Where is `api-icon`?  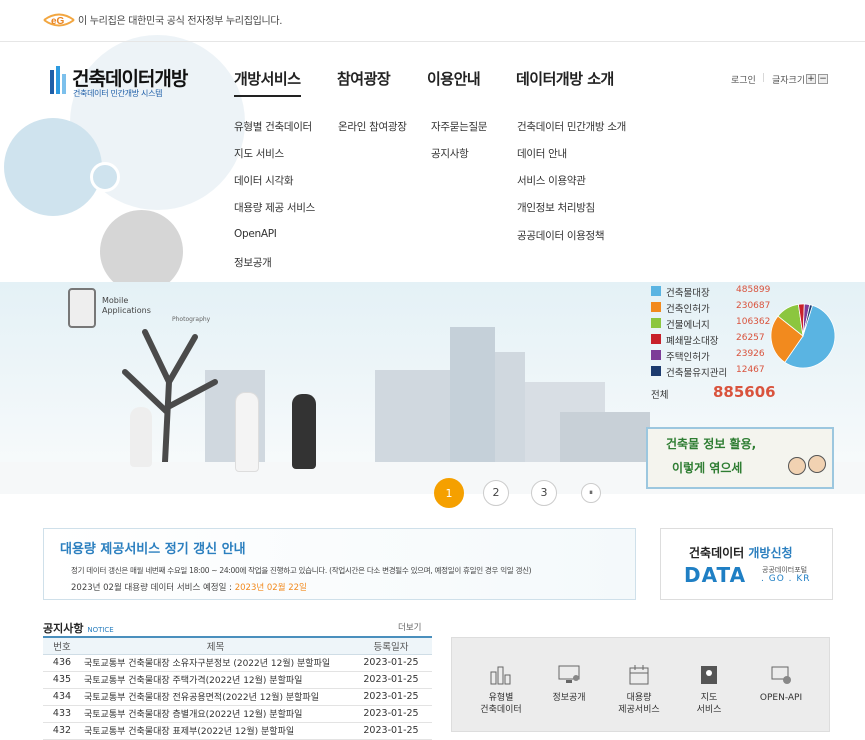
api-icon is located at coordinates (781, 675).